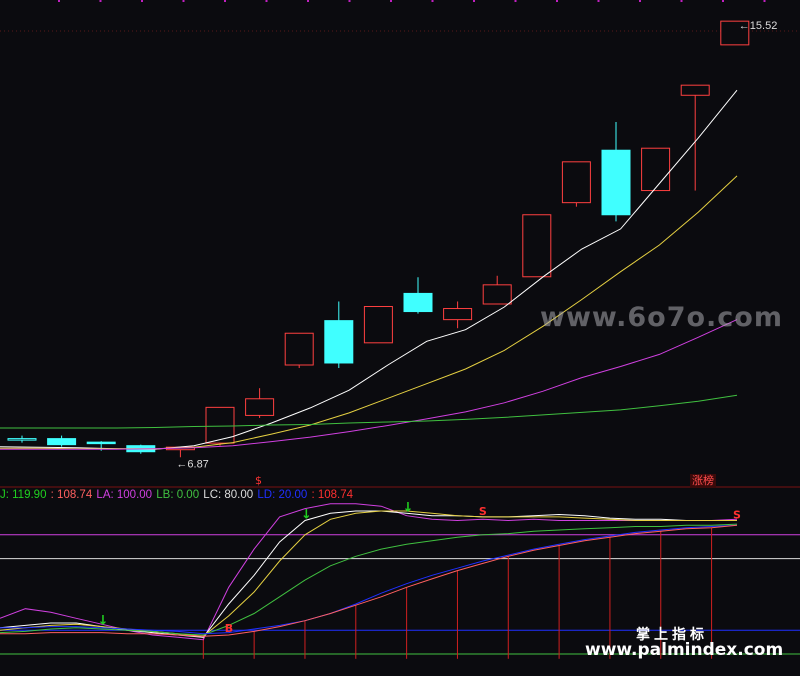 This screenshot has width=800, height=676. What do you see at coordinates (284, 495) in the screenshot?
I see `legend-item: LD: 20.00` at bounding box center [284, 495].